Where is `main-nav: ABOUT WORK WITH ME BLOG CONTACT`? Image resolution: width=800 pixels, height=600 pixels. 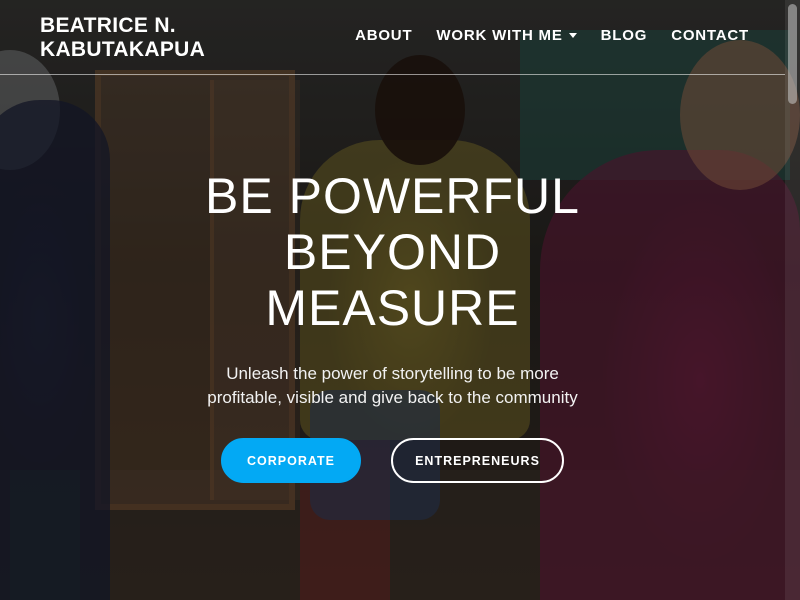 main-nav: ABOUT WORK WITH ME BLOG CONTACT is located at coordinates (552, 35).